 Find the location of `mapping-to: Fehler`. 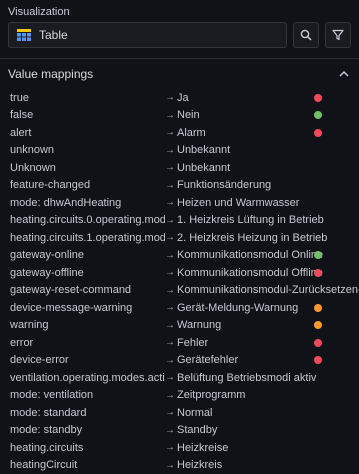

mapping-to: Fehler is located at coordinates (268, 343).